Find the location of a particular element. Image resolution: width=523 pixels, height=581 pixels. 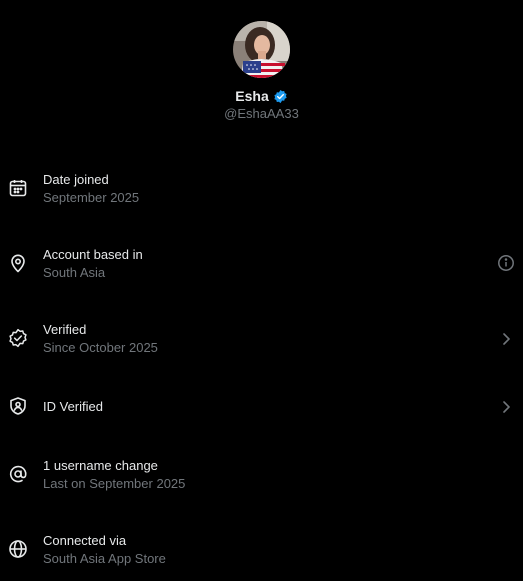

info-row-subtitle: September 2025 is located at coordinates (91, 197).